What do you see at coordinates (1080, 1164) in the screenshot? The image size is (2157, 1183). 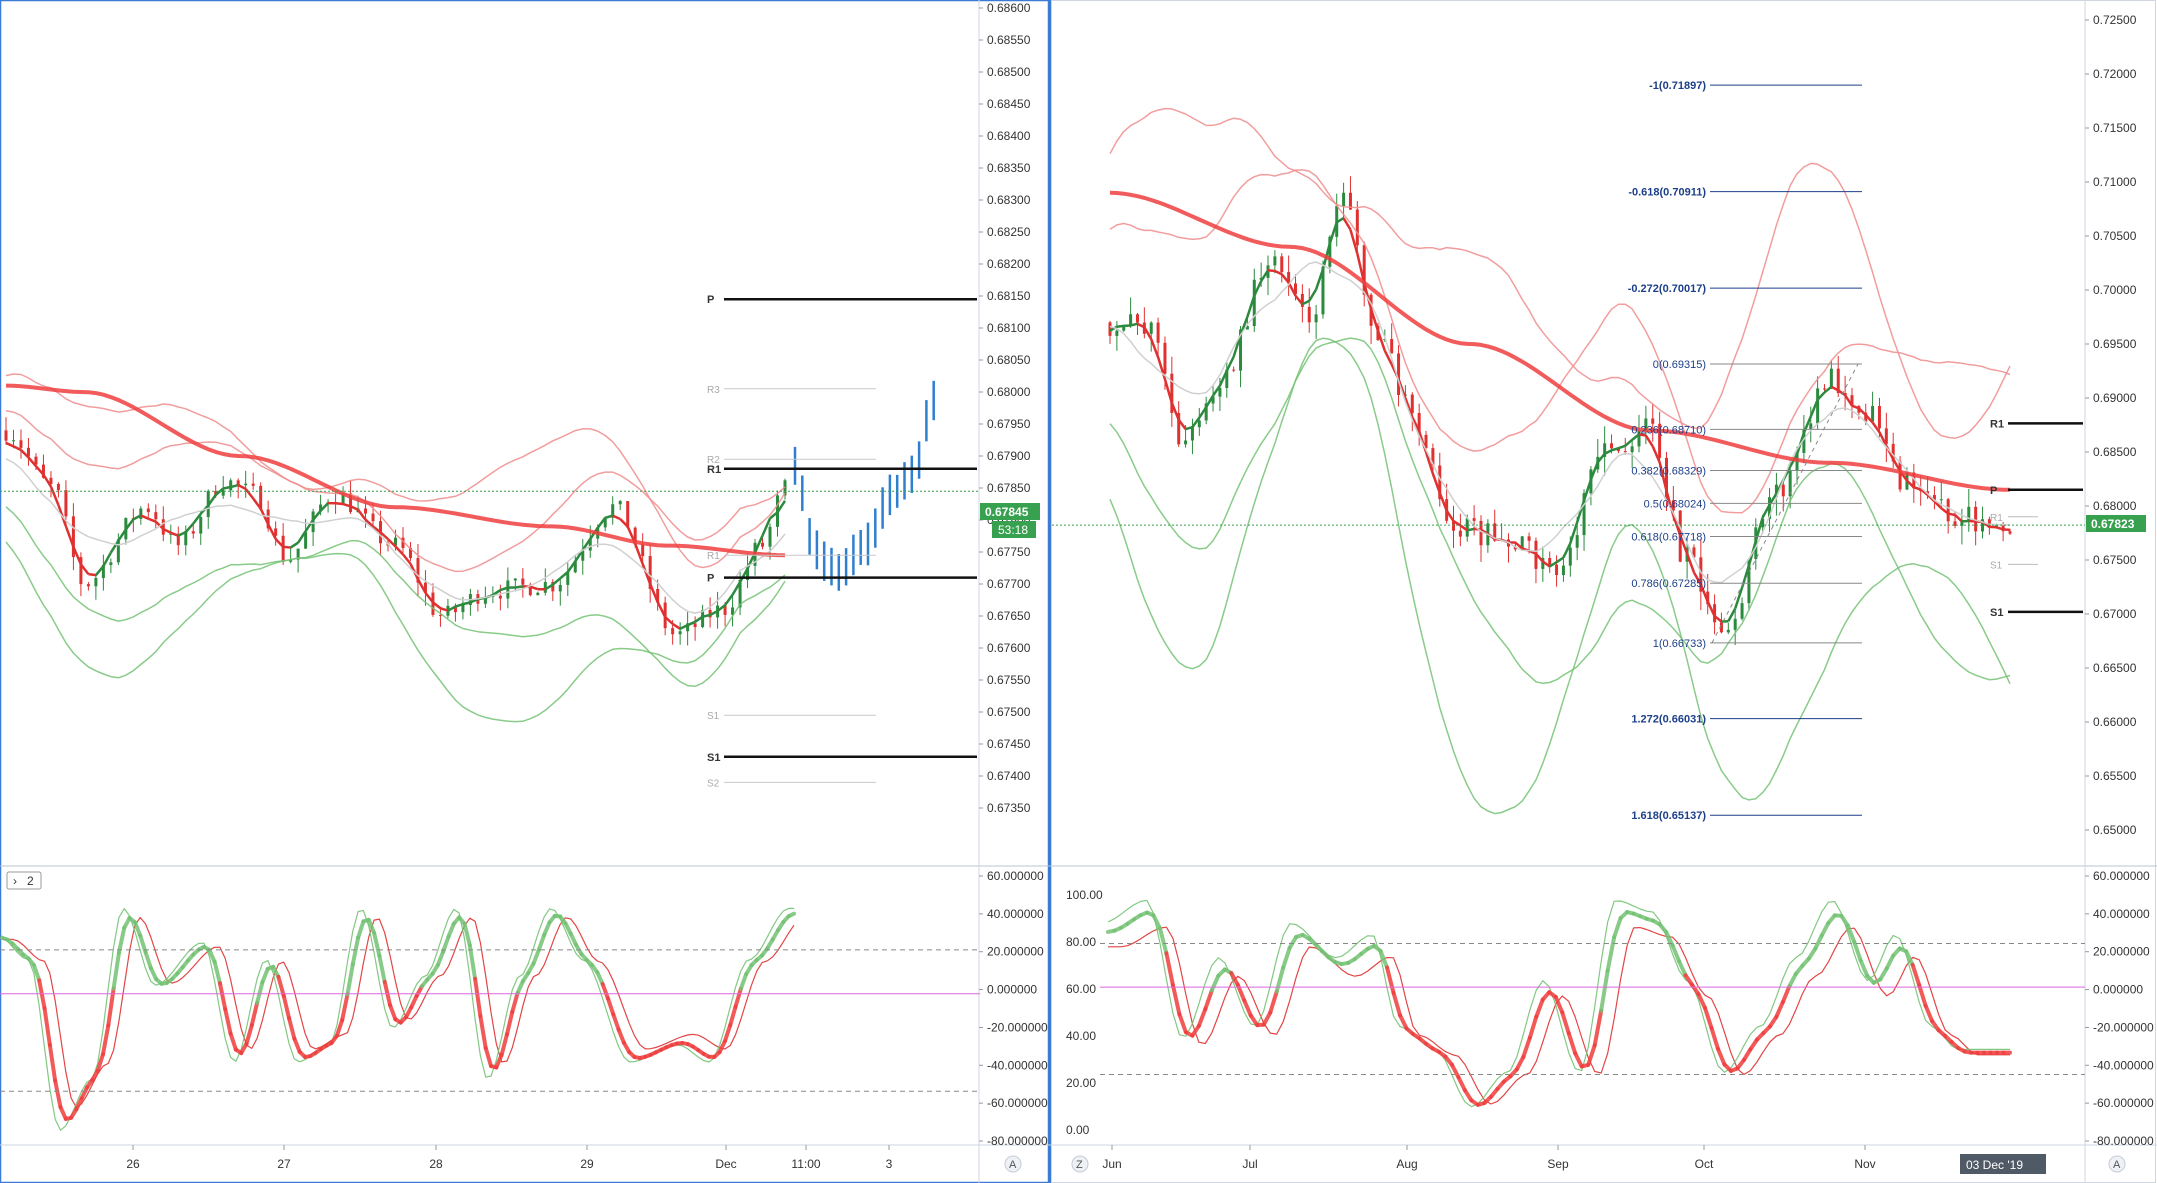 I see `zoom-button: Z` at bounding box center [1080, 1164].